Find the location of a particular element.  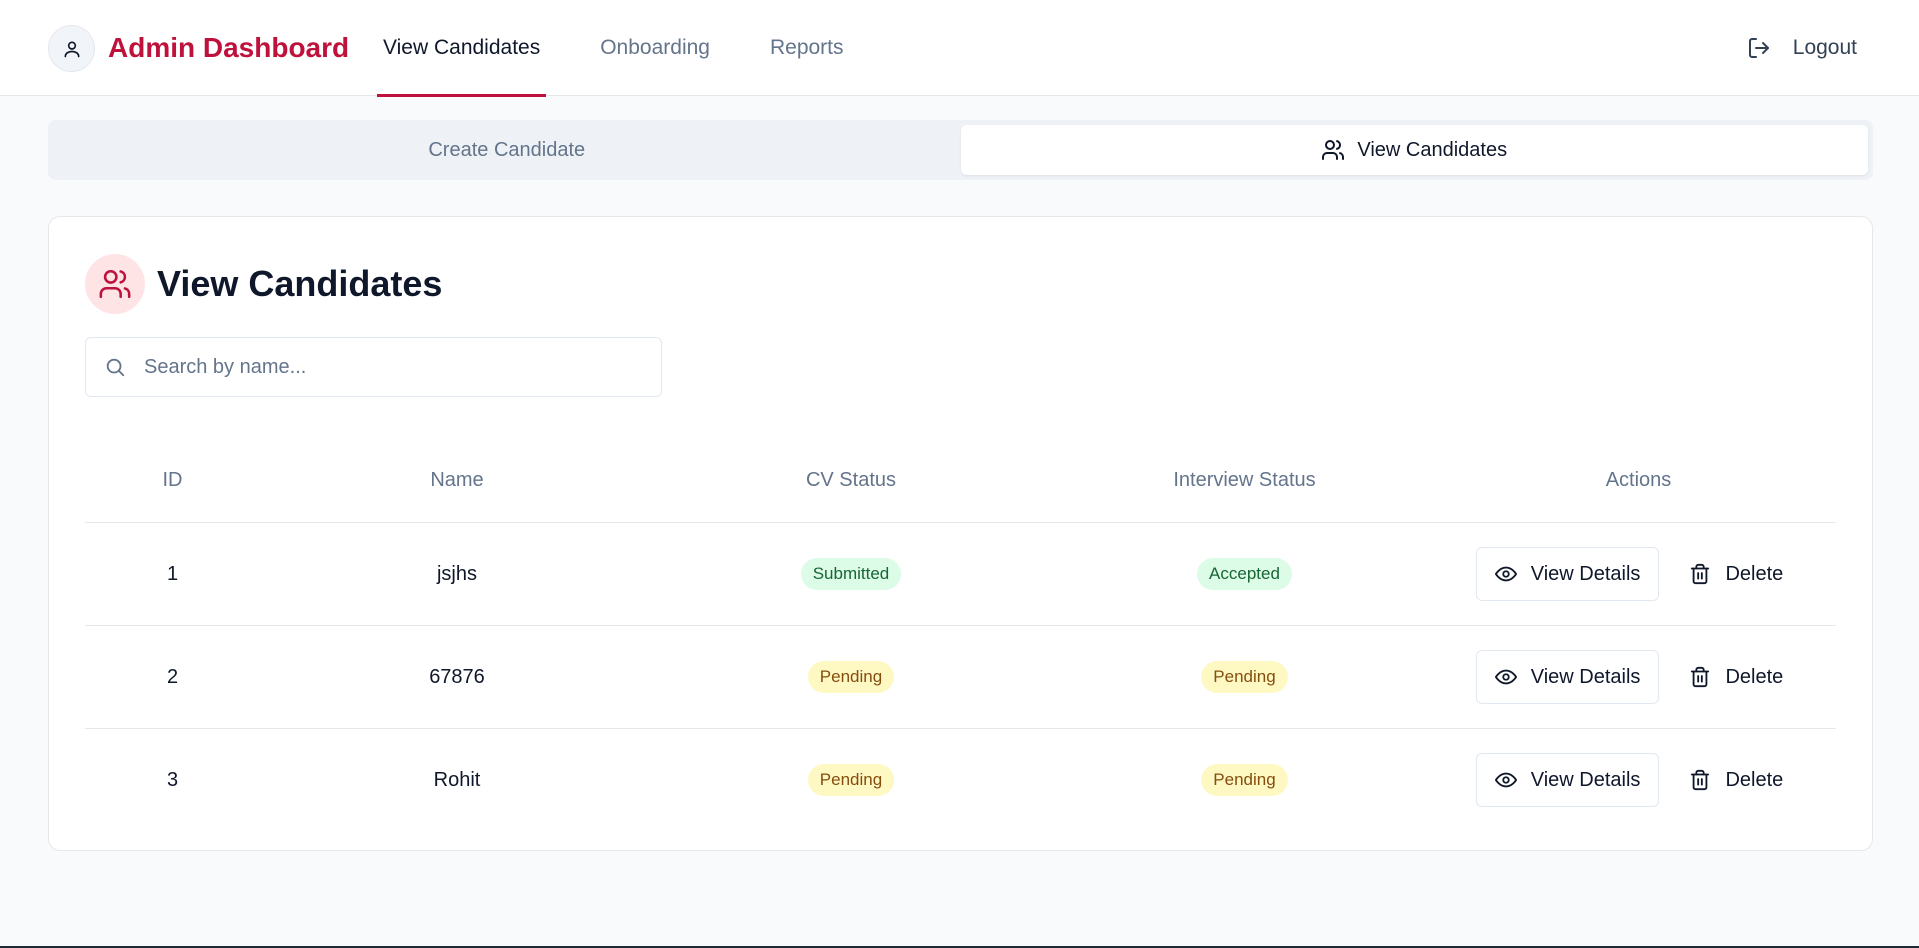

nav-tab-label: Onboarding is located at coordinates (655, 47).